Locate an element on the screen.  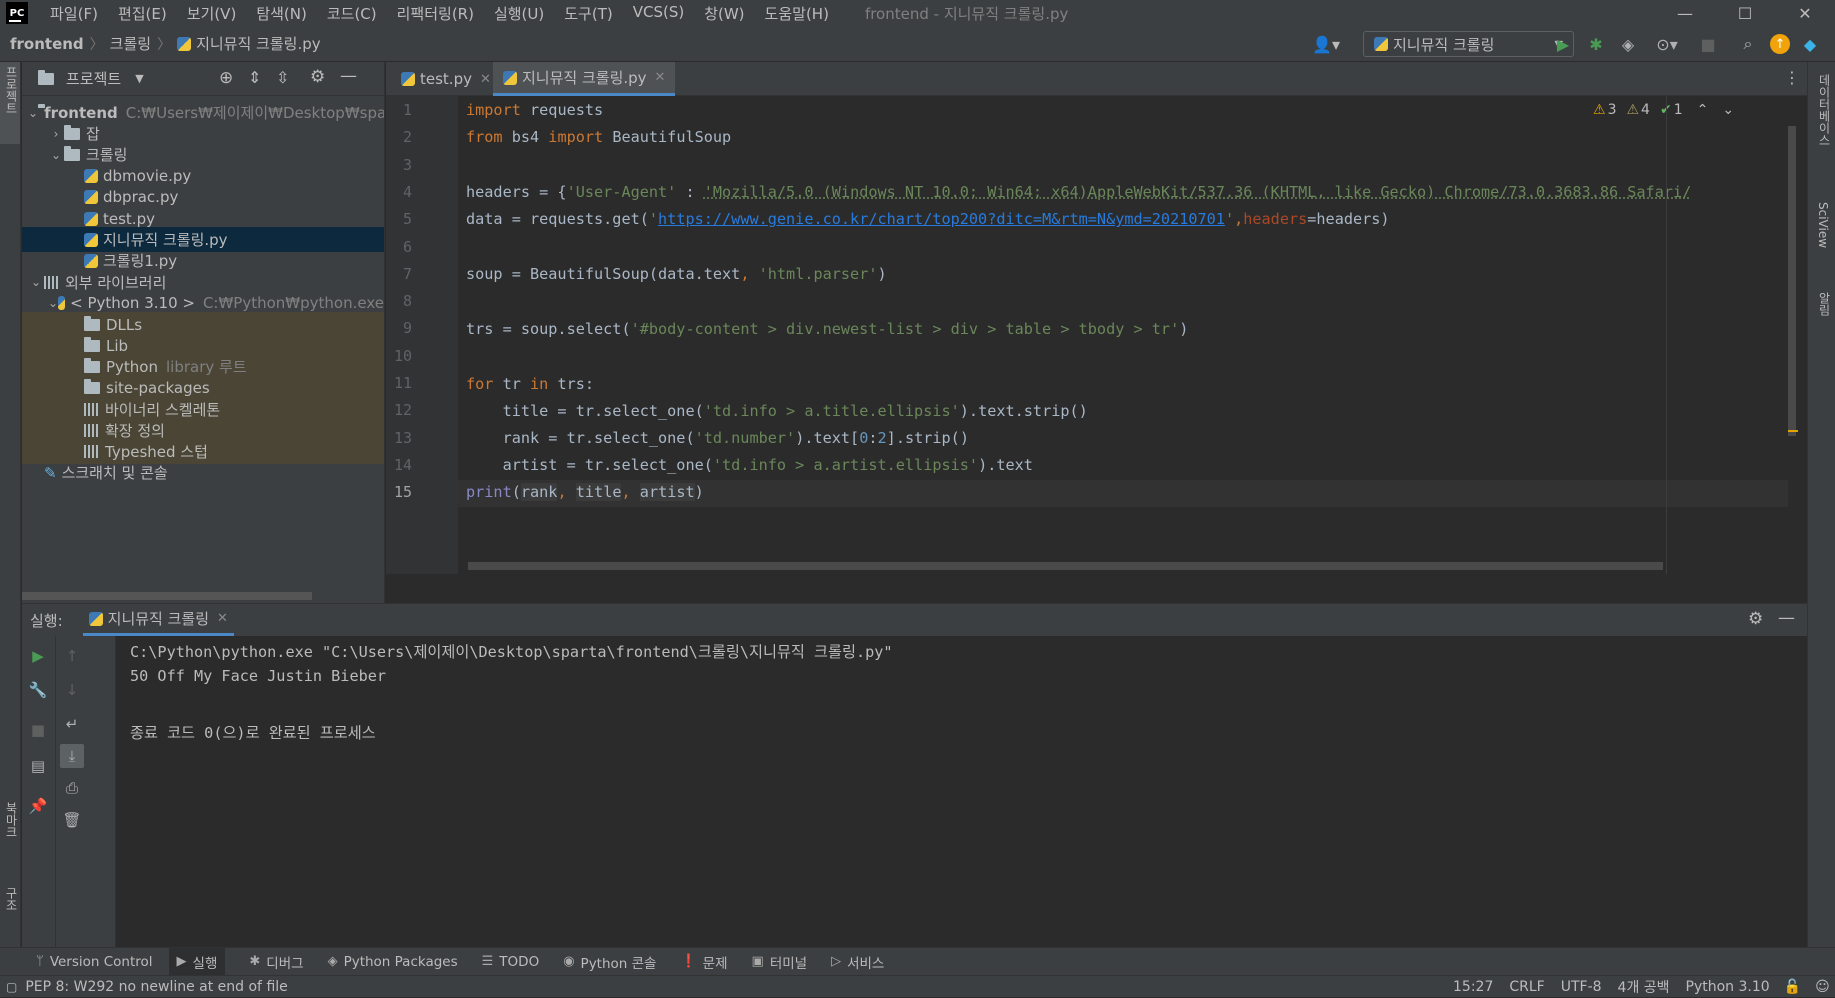
trash-icon: 🗑 is located at coordinates (72, 820).